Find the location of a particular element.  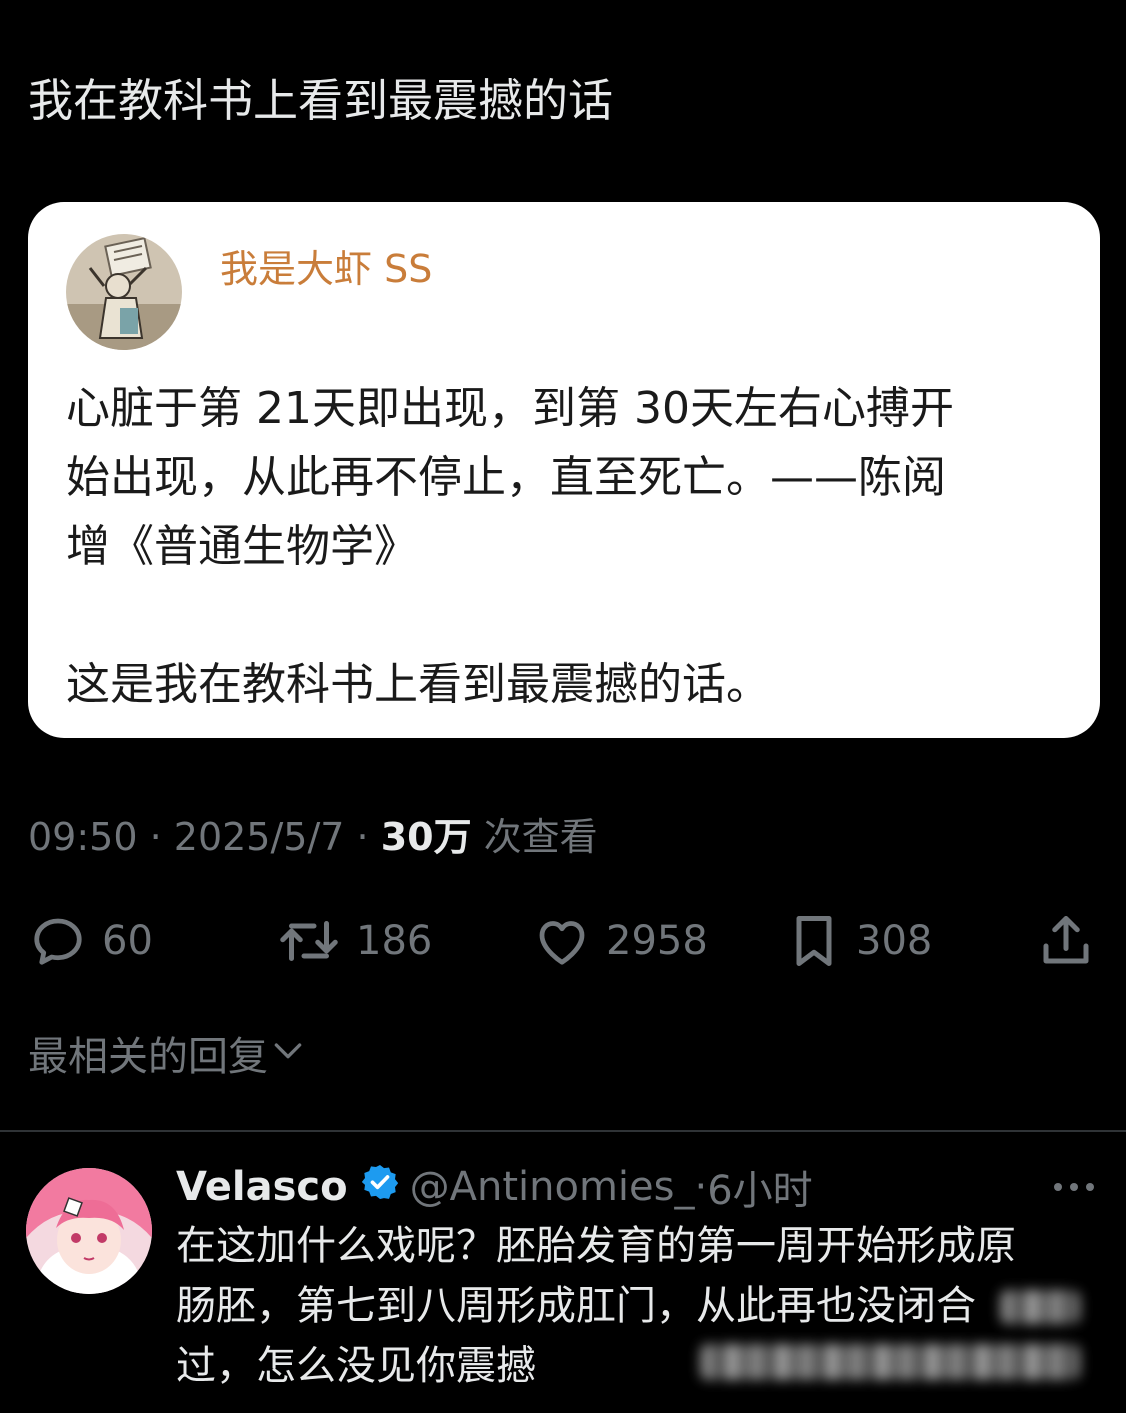

reply-line: 肠胚，第七到八周形成肛门，从此再也没闭合 is located at coordinates (576, 1306).